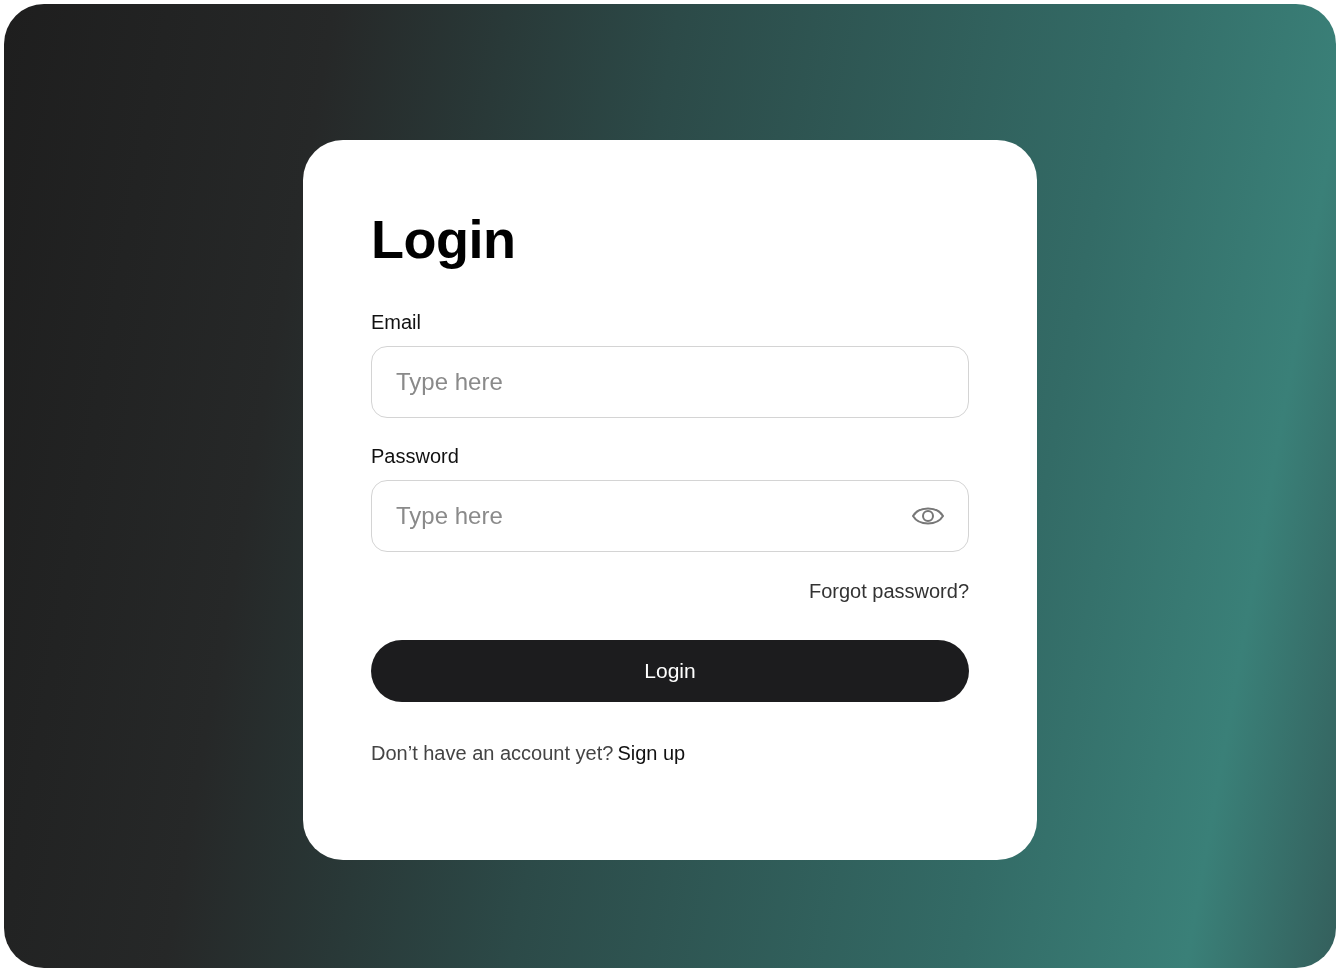 The image size is (1340, 972). I want to click on login-button: Login, so click(670, 671).